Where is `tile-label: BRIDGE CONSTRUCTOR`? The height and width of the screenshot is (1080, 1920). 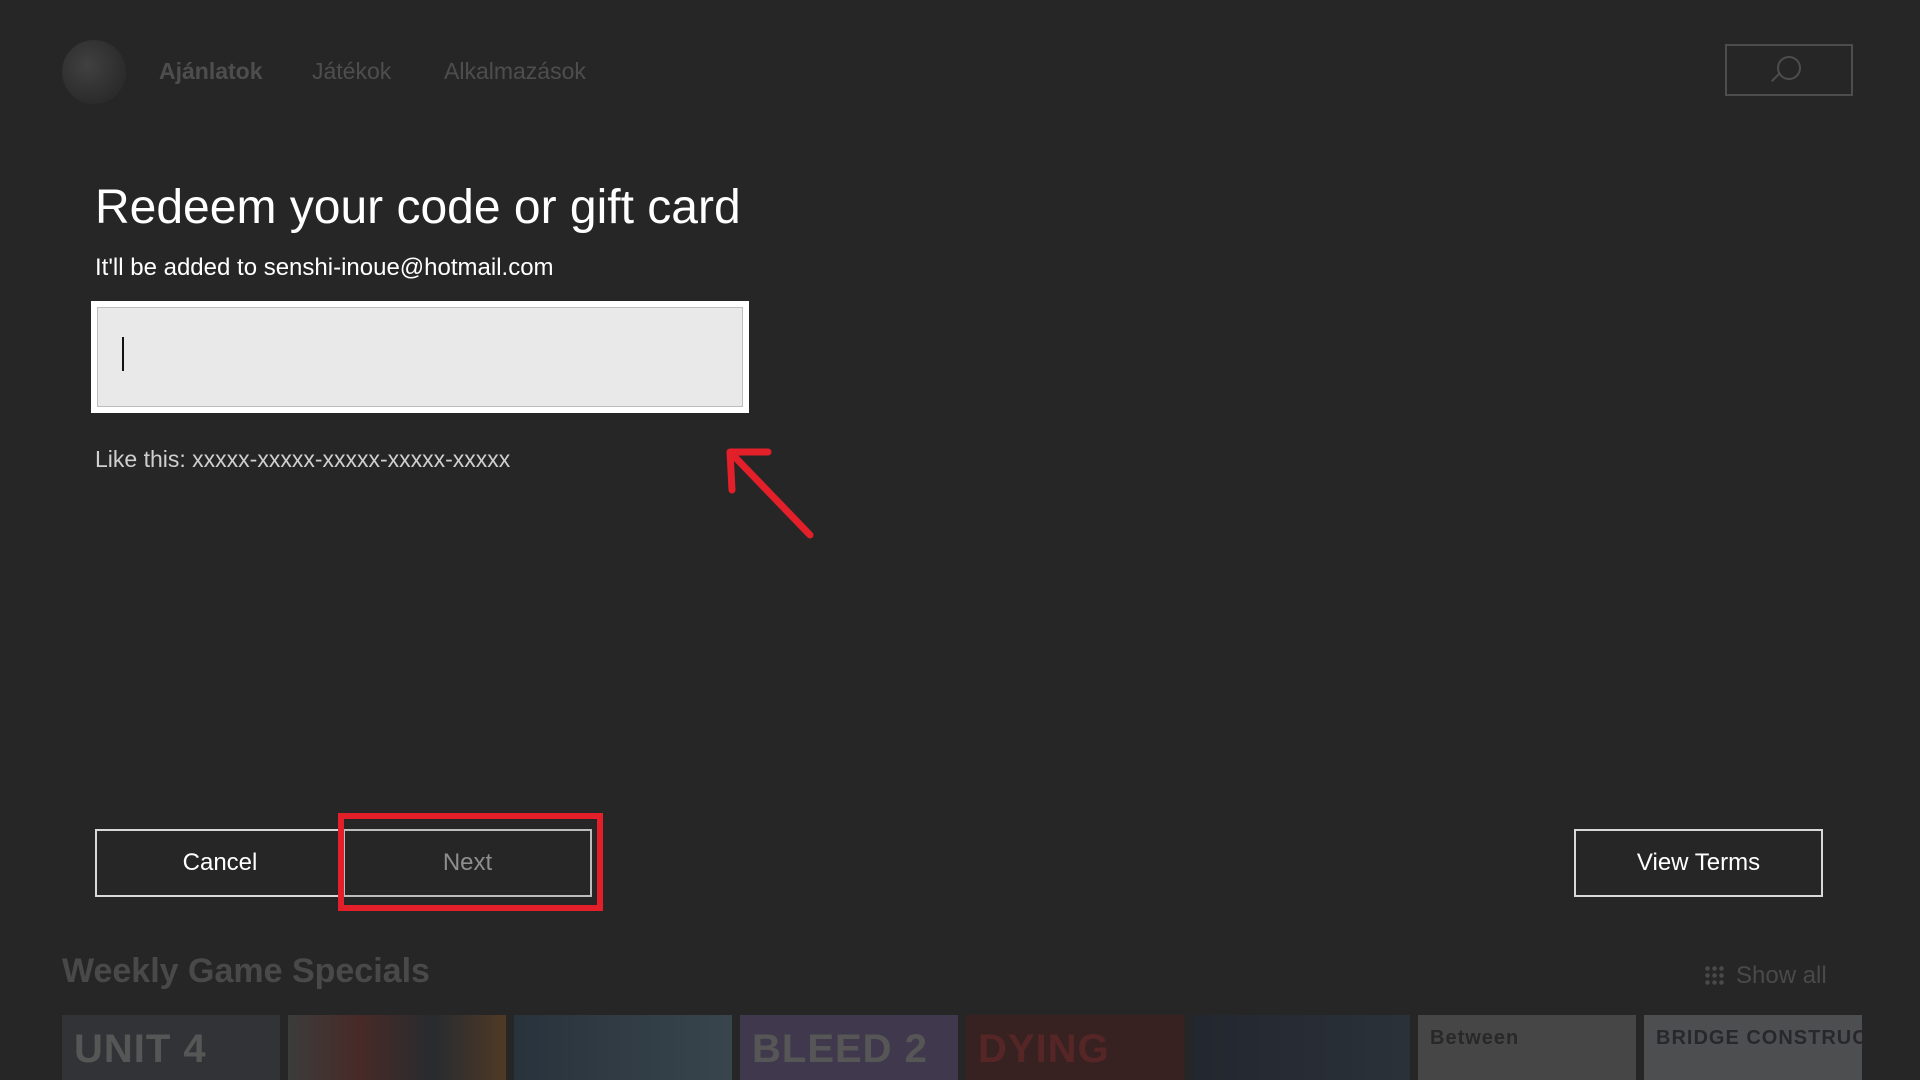
tile-label: BRIDGE CONSTRUCTOR is located at coordinates (1759, 1038).